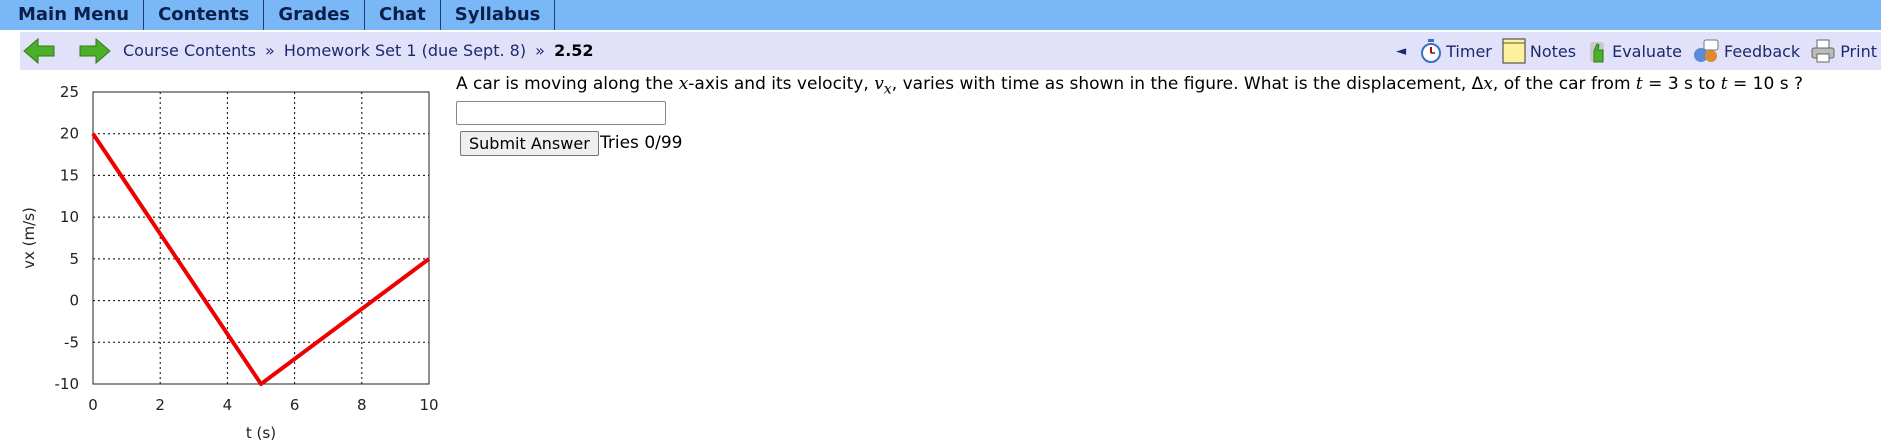  Describe the element at coordinates (74, 301) in the screenshot. I see `y-tick-label: 0` at that location.